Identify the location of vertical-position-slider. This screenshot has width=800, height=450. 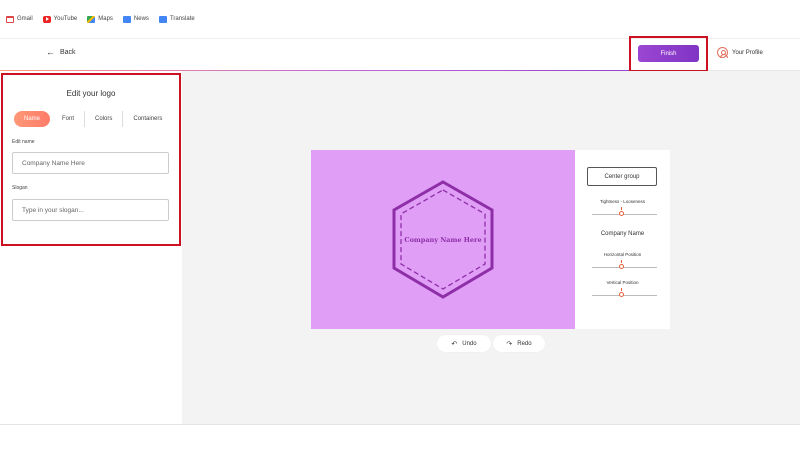
(624, 295).